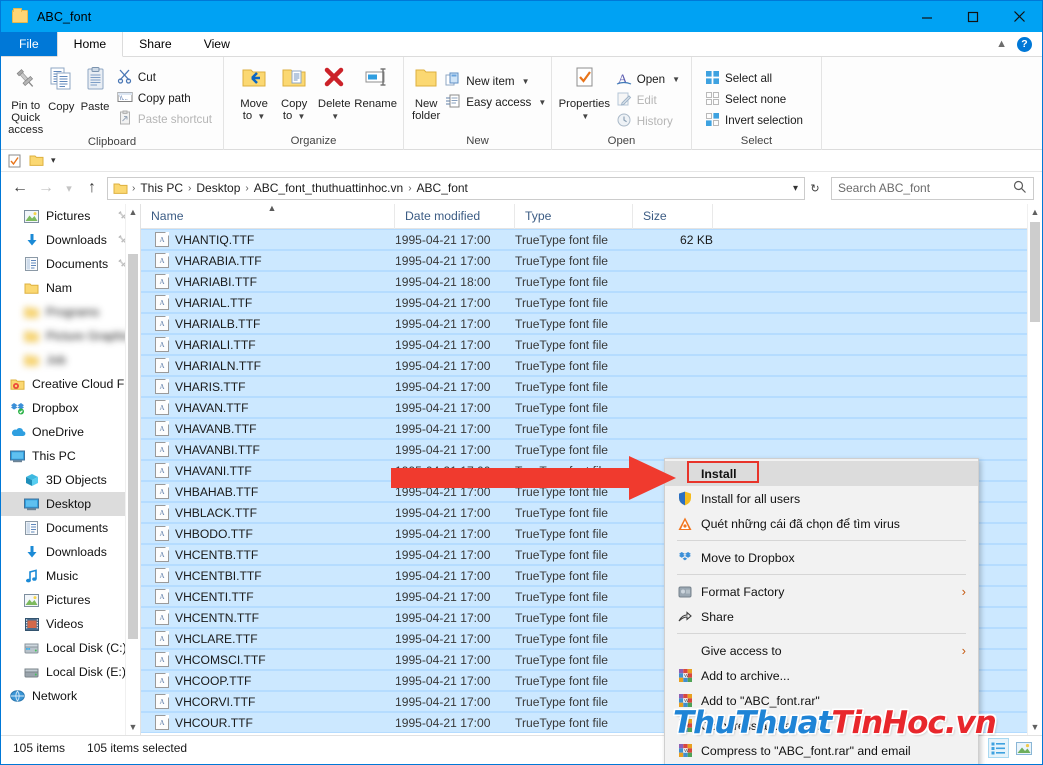  What do you see at coordinates (574, 216) in the screenshot?
I see `column-header-type: Type` at bounding box center [574, 216].